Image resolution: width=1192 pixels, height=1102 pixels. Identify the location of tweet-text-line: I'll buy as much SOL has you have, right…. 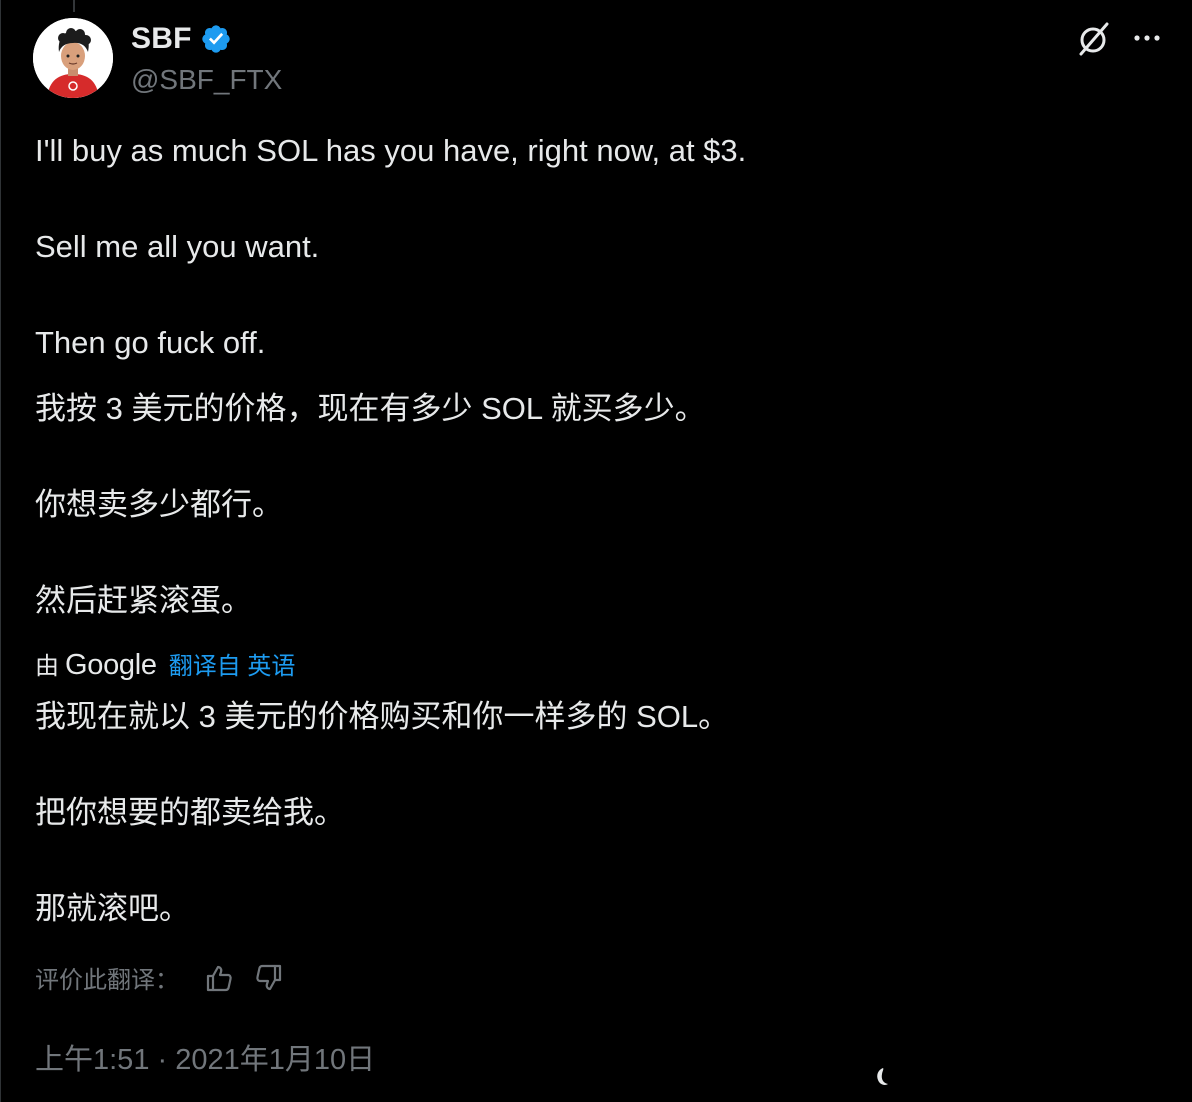
(391, 150).